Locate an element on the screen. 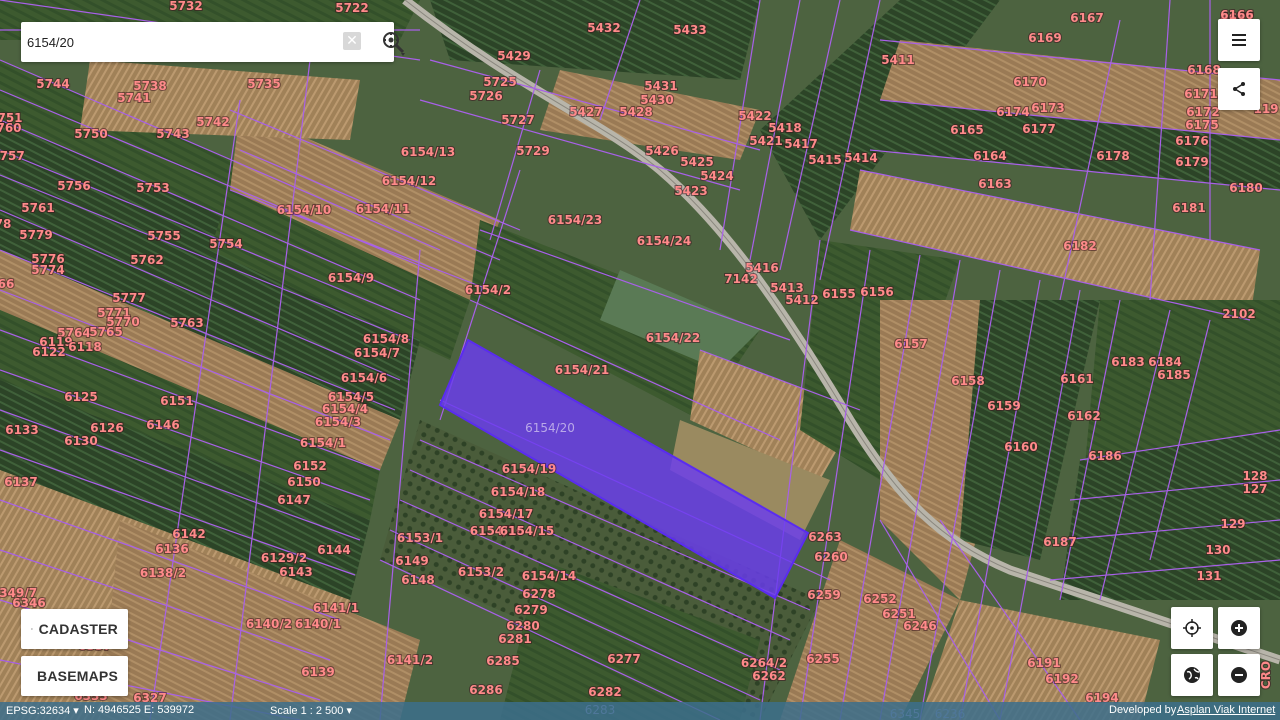  search-settings-icon is located at coordinates (393, 42).